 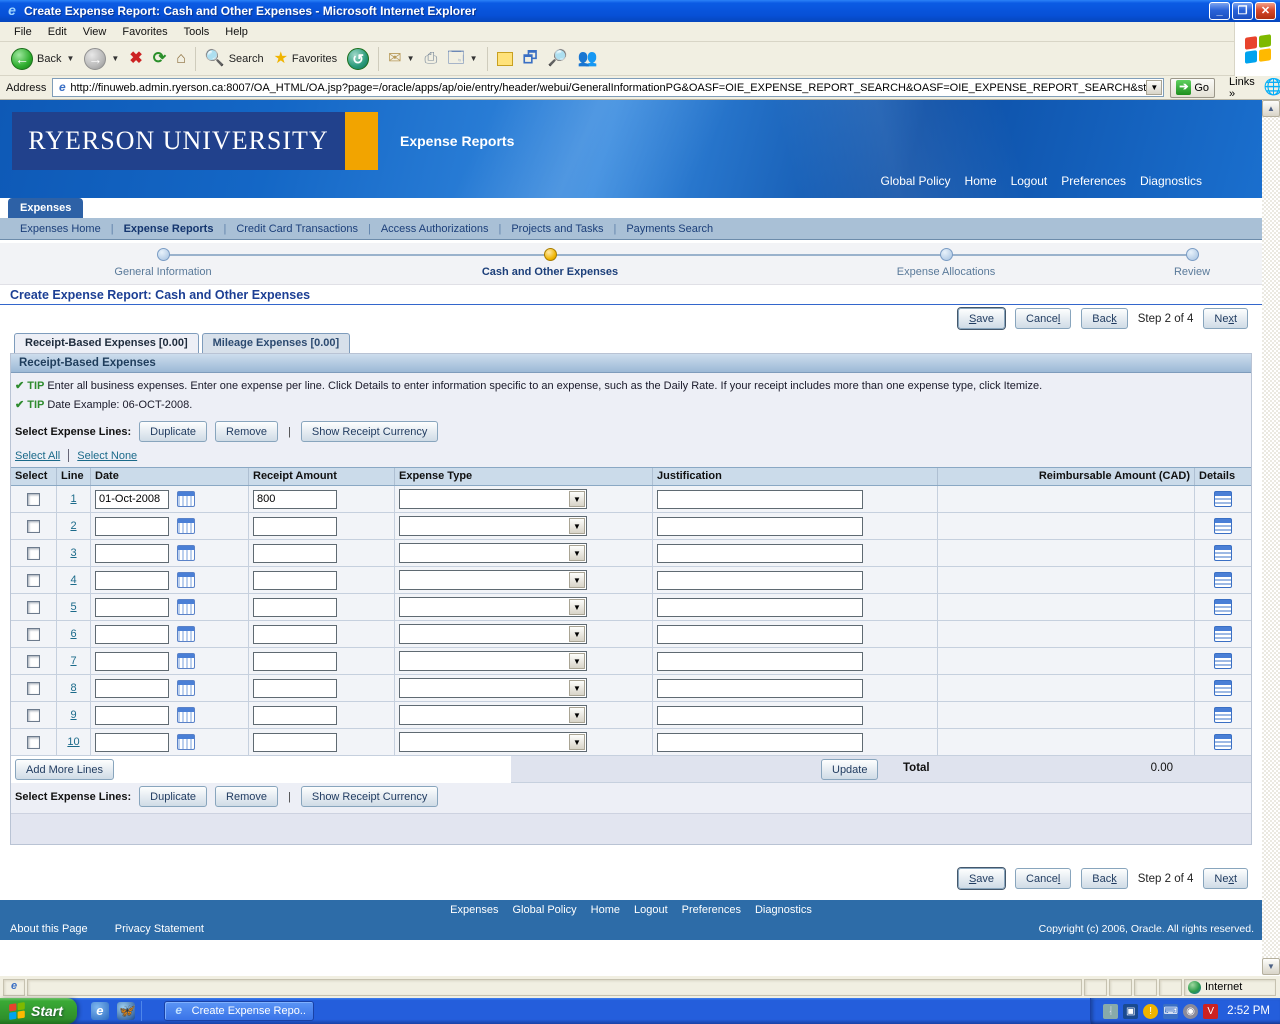 What do you see at coordinates (462, 59) in the screenshot?
I see `edit-button: 🗔 ▼` at bounding box center [462, 59].